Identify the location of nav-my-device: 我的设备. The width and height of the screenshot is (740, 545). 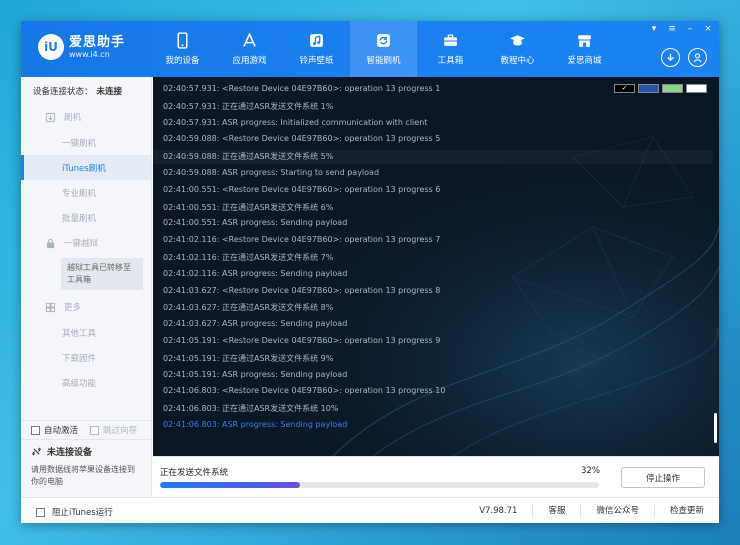
(182, 49).